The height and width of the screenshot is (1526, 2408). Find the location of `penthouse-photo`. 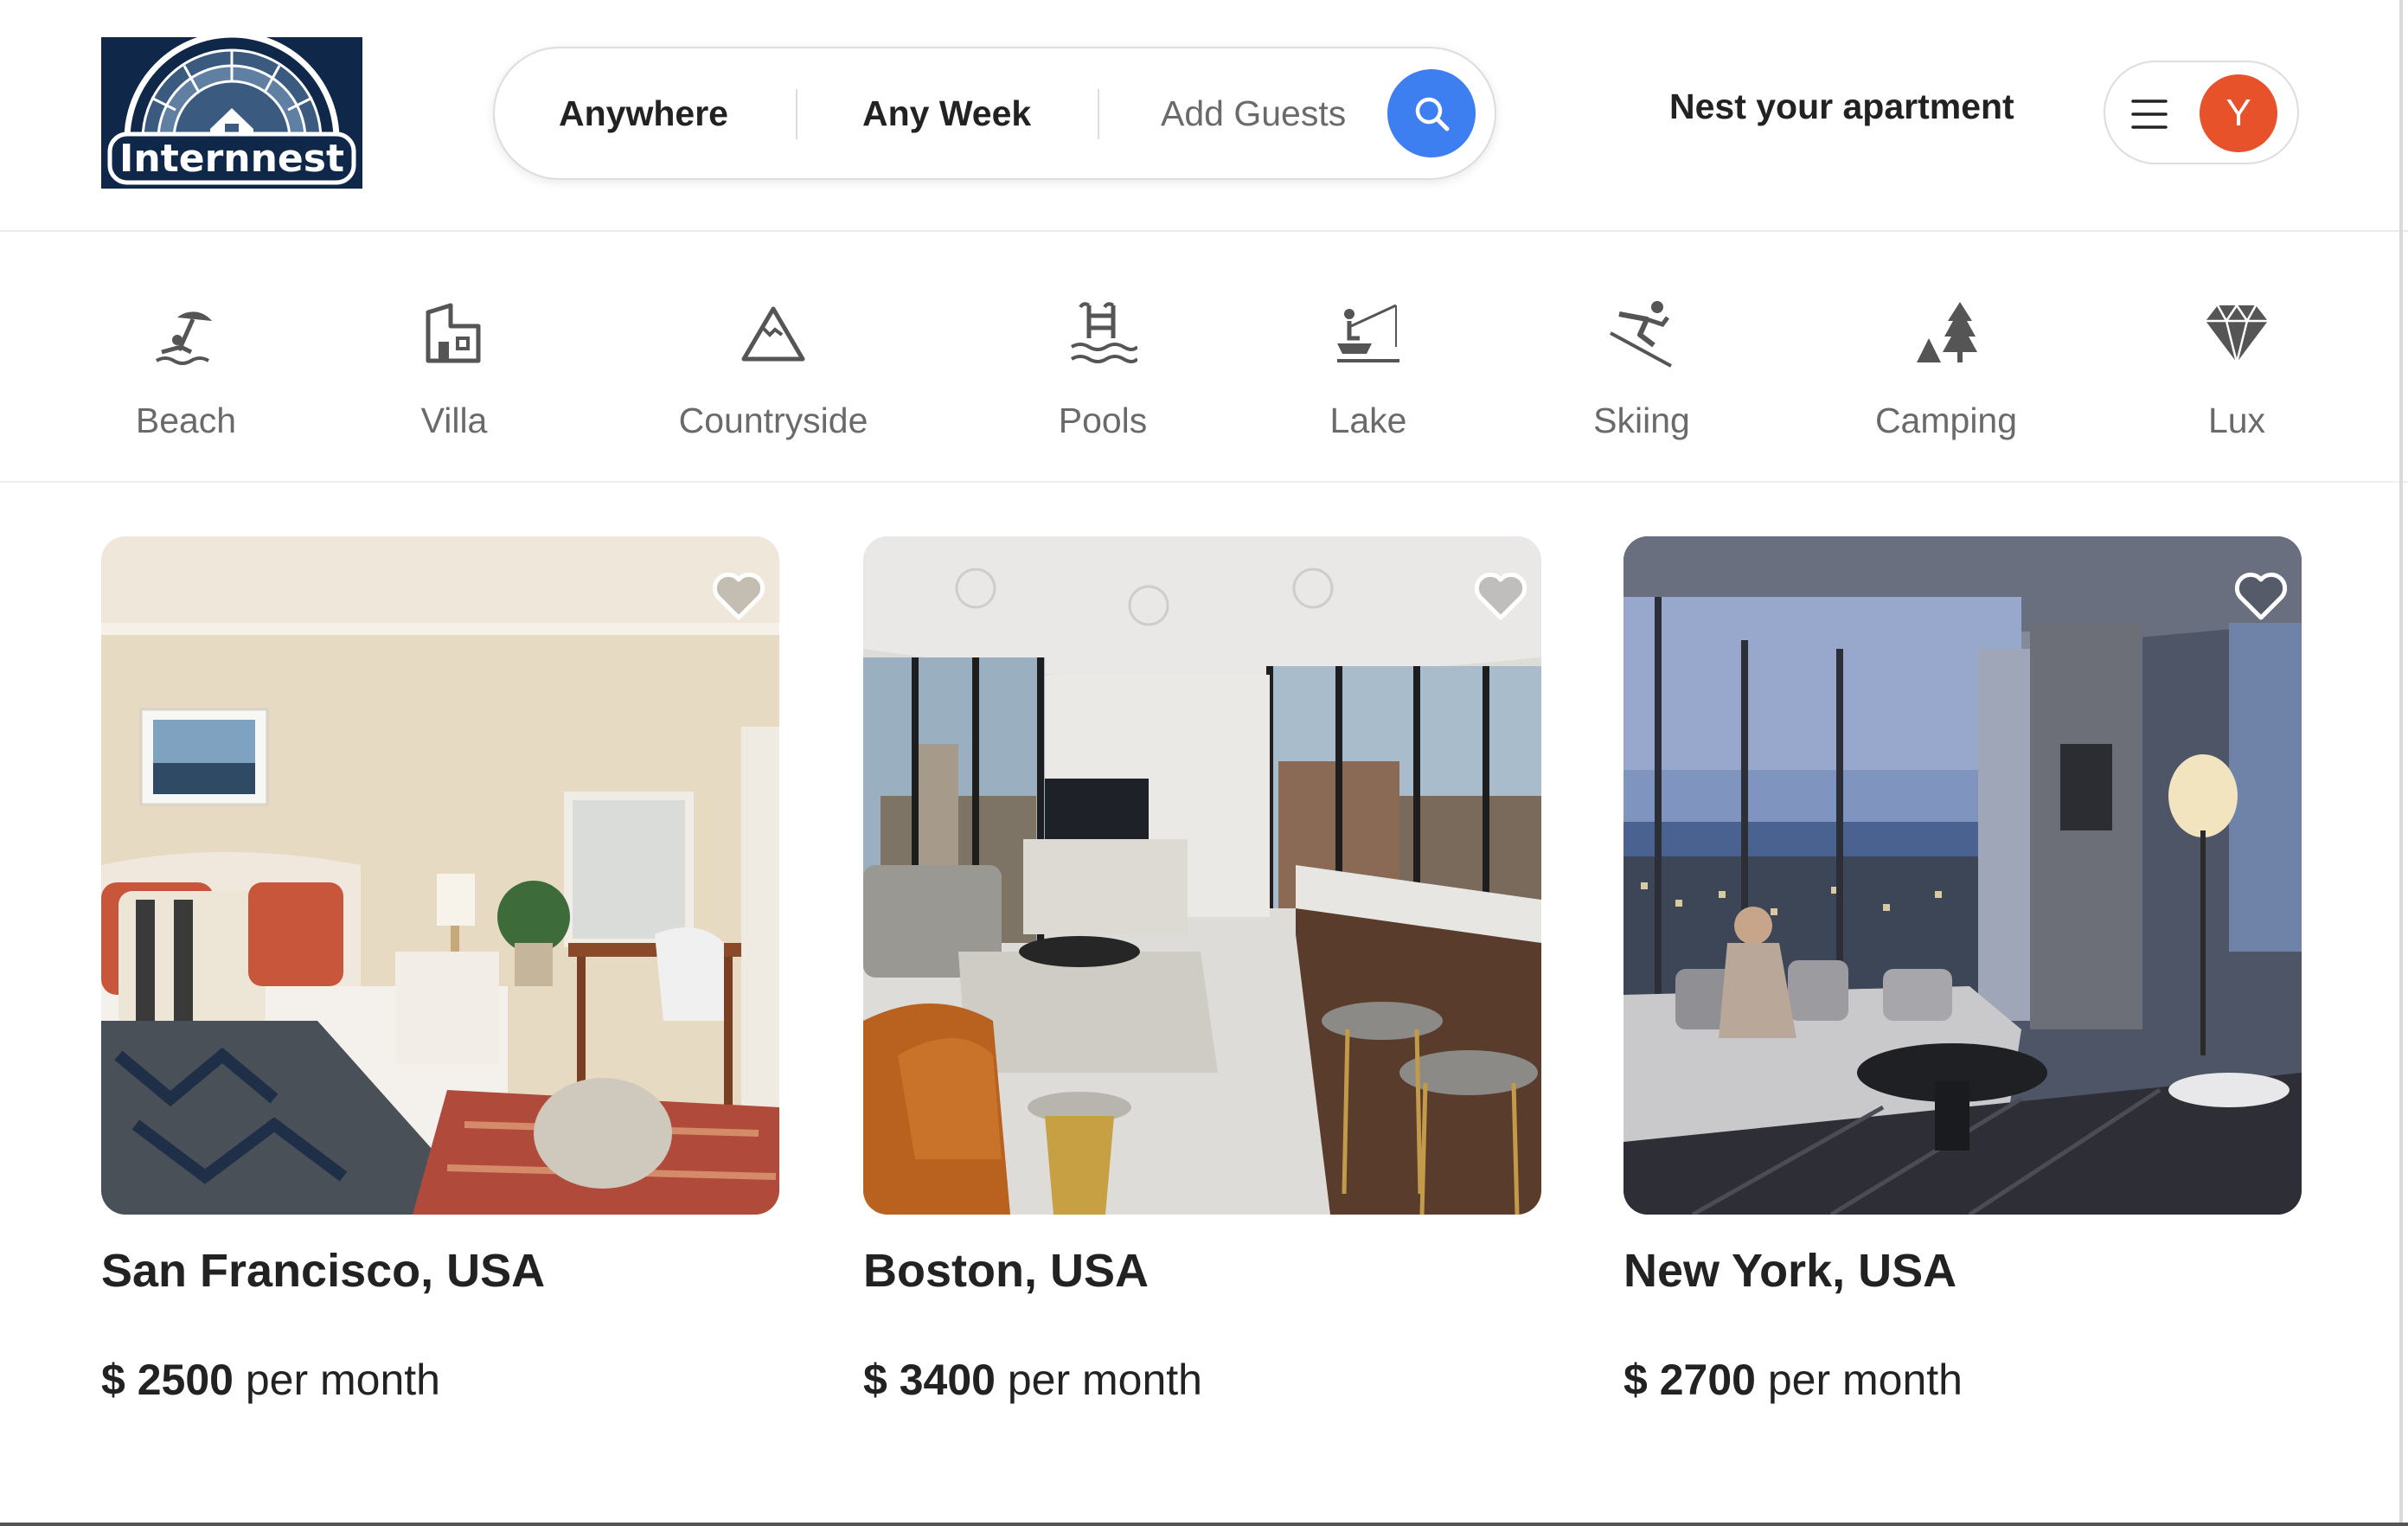

penthouse-photo is located at coordinates (1963, 875).